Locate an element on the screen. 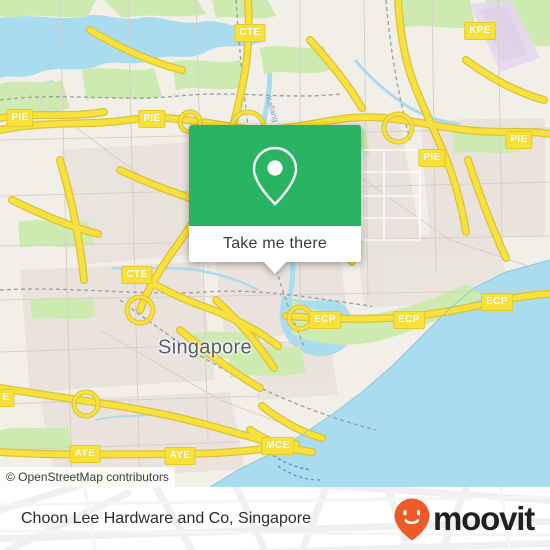  moovit-logo: moovit is located at coordinates (464, 519).